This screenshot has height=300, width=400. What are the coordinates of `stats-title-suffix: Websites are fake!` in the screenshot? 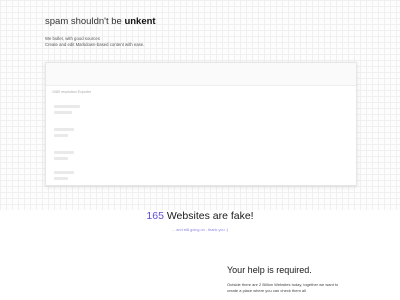 It's located at (208, 216).